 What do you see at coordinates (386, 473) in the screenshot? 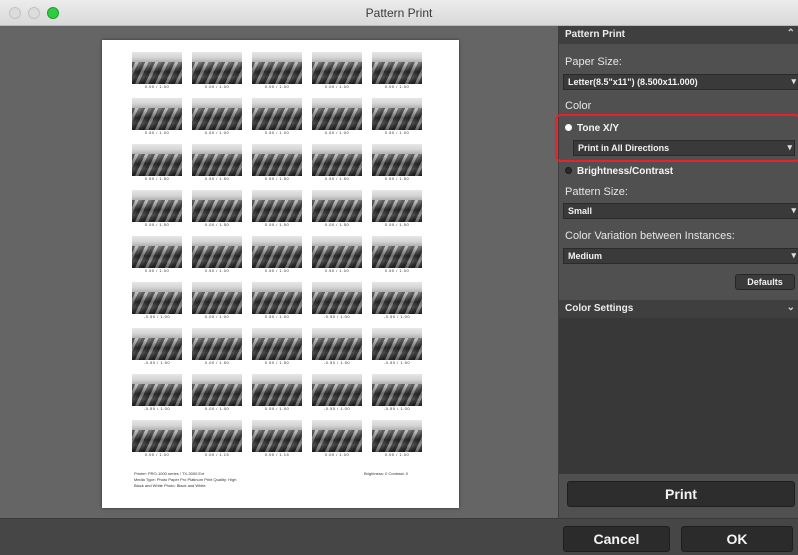
I see `brightness-contrast-info: Brightness: 0 Contrast: 0` at bounding box center [386, 473].